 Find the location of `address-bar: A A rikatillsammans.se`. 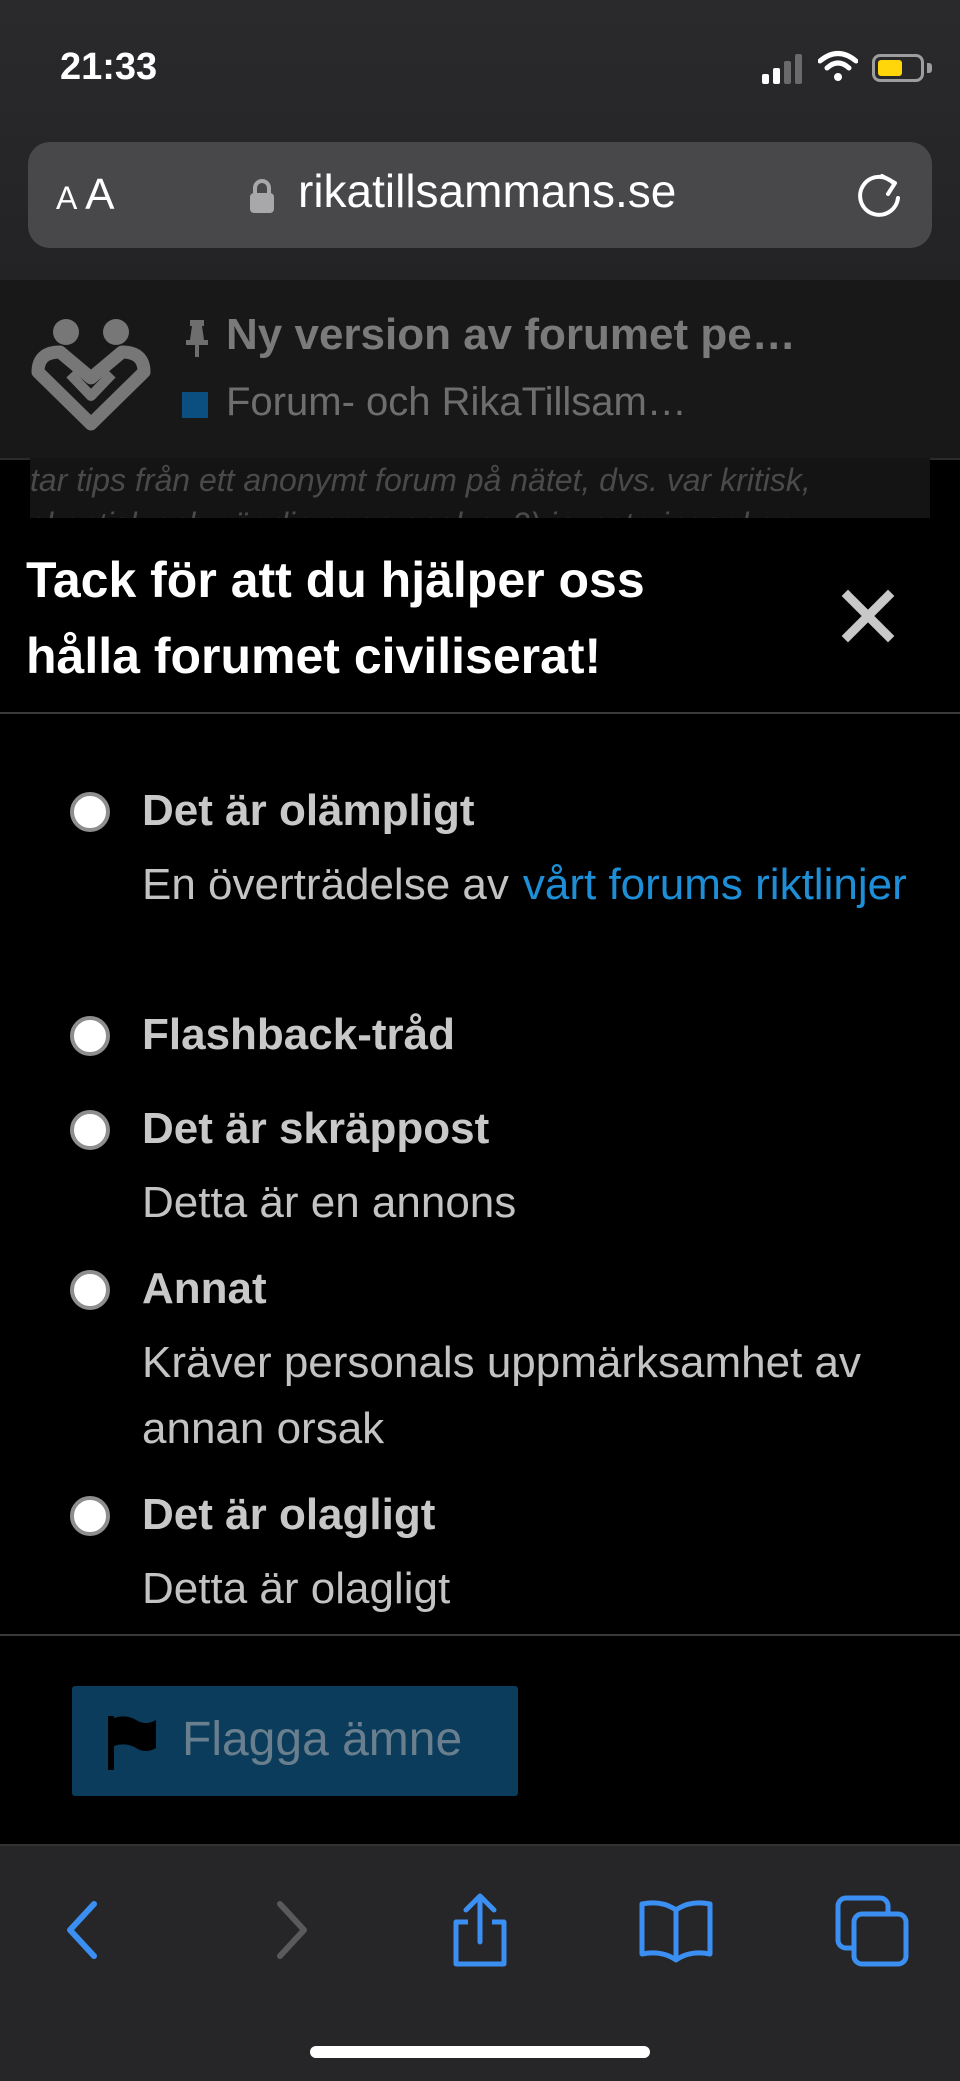

address-bar: A A rikatillsammans.se is located at coordinates (480, 195).